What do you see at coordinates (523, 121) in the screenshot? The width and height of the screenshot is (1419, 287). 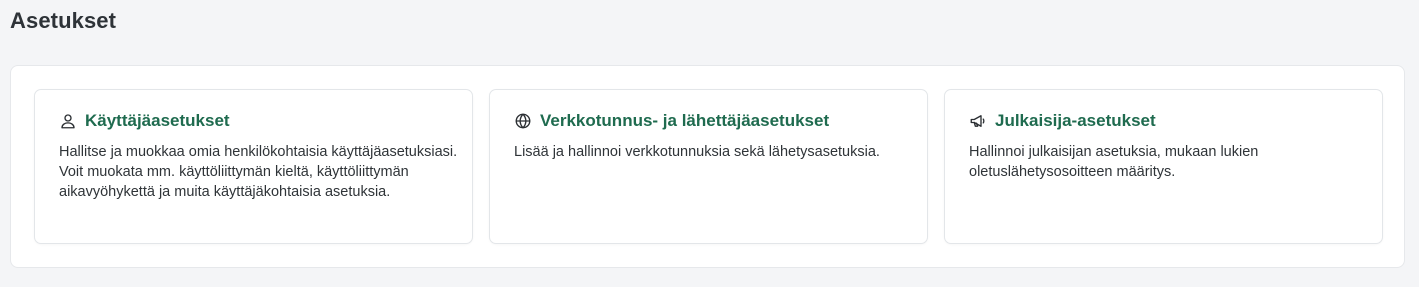 I see `globe-icon` at bounding box center [523, 121].